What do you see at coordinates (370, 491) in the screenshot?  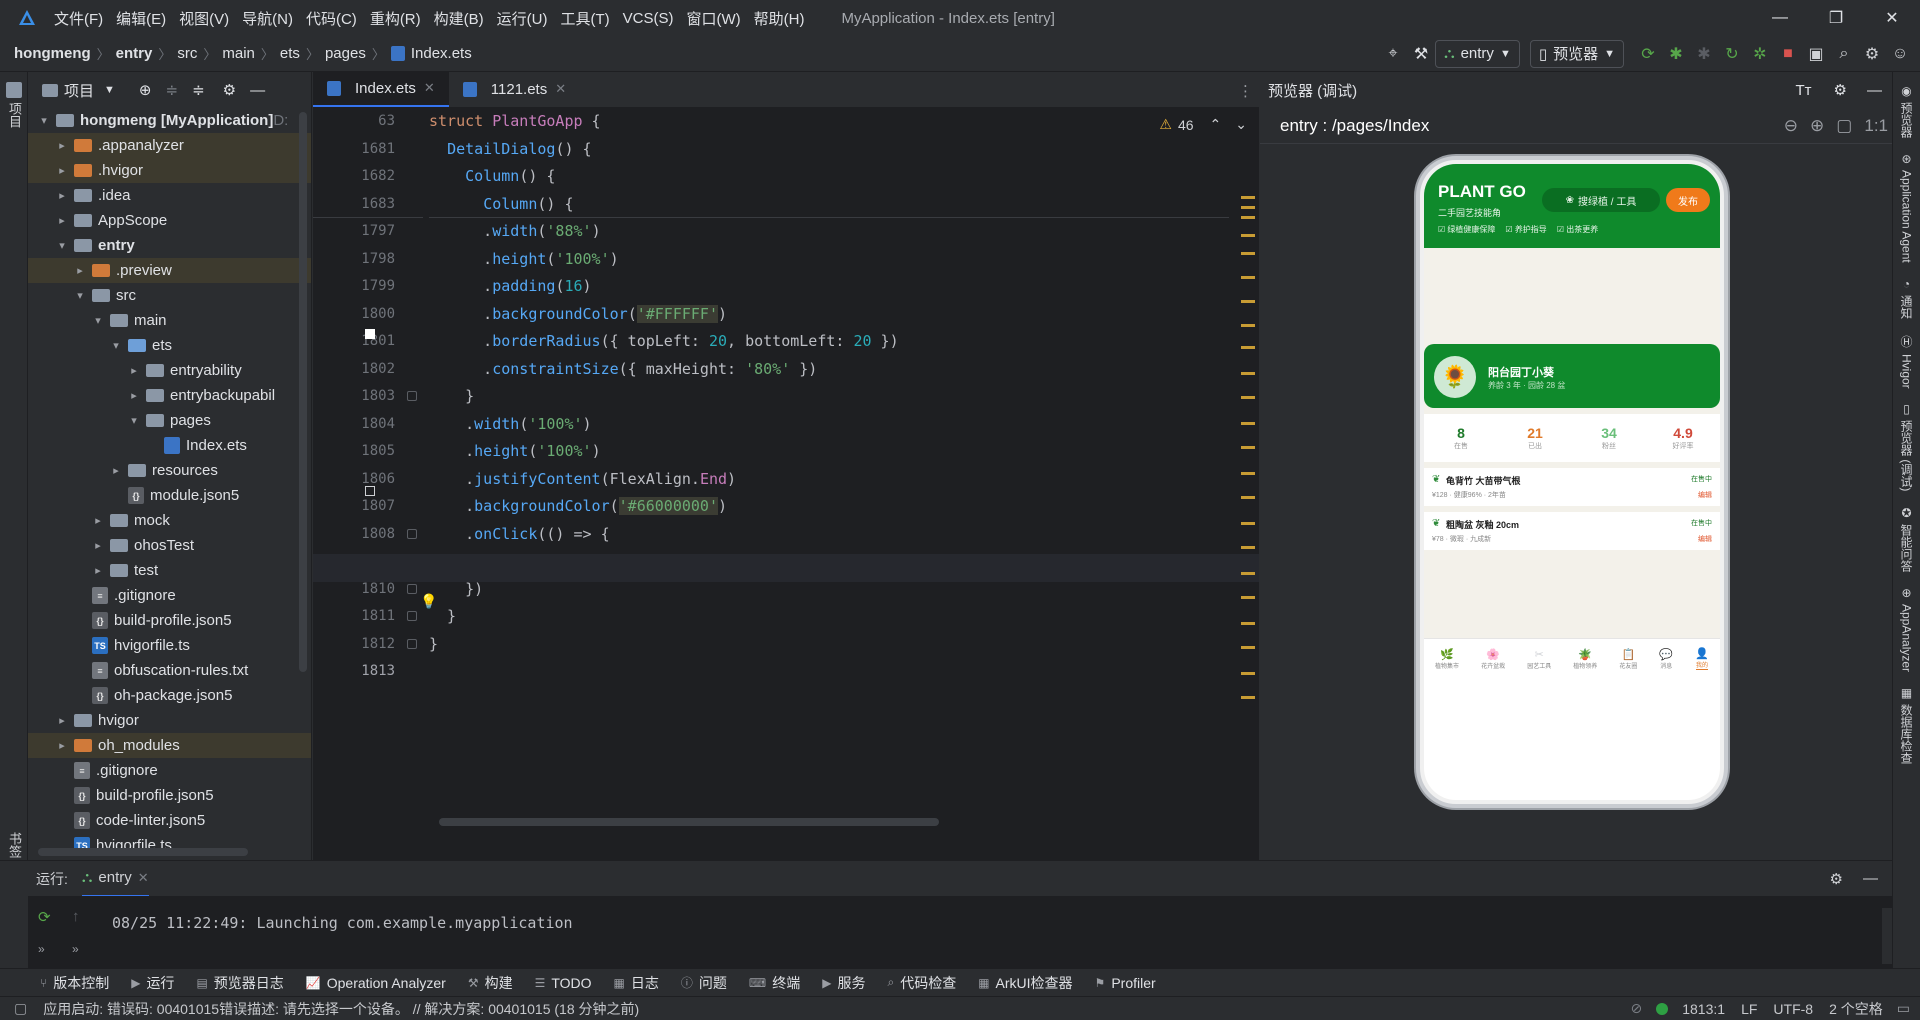 I see `color-swatch-transparent` at bounding box center [370, 491].